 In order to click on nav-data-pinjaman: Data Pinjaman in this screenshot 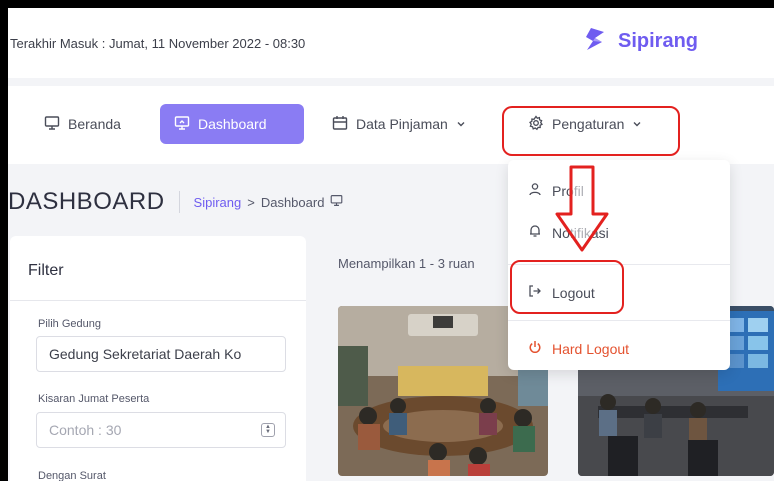, I will do `click(399, 124)`.